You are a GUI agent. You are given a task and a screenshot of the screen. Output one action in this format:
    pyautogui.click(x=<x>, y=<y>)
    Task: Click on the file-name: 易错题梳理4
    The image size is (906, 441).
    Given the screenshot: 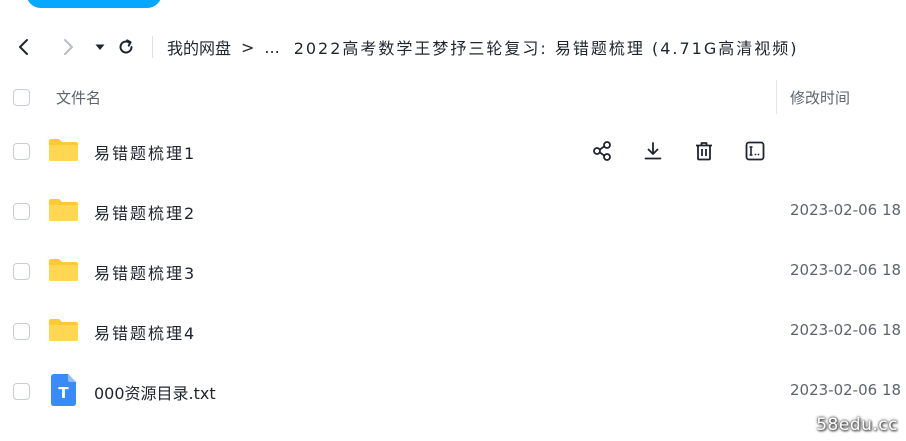 What is the action you would take?
    pyautogui.click(x=145, y=332)
    